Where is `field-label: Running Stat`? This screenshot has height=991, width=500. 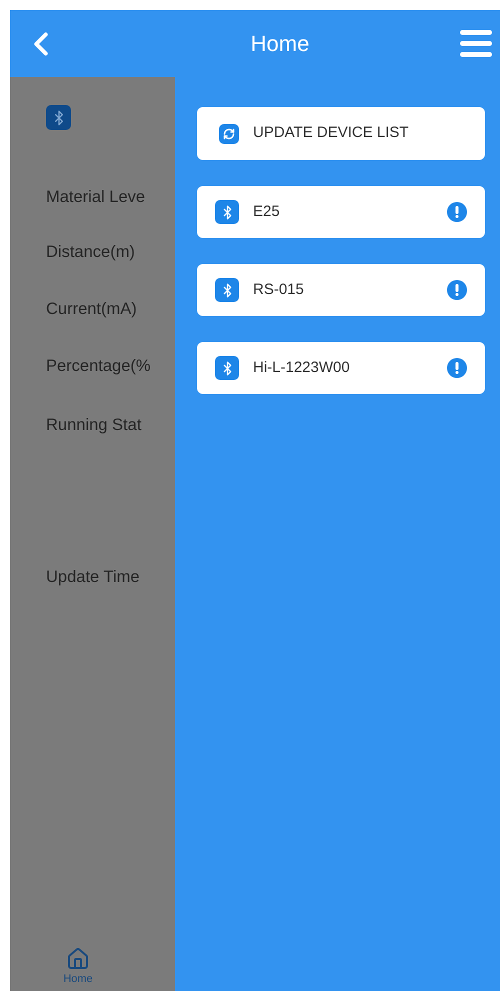
field-label: Running Stat is located at coordinates (94, 425).